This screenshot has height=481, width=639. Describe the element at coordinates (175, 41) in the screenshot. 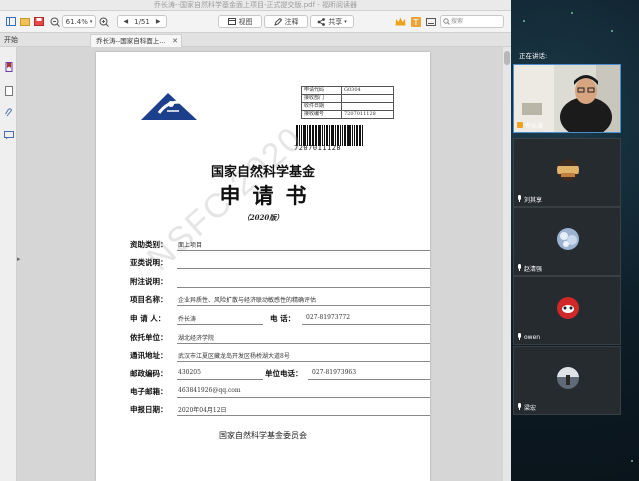

I see `close-tab-icon: ✕` at that location.